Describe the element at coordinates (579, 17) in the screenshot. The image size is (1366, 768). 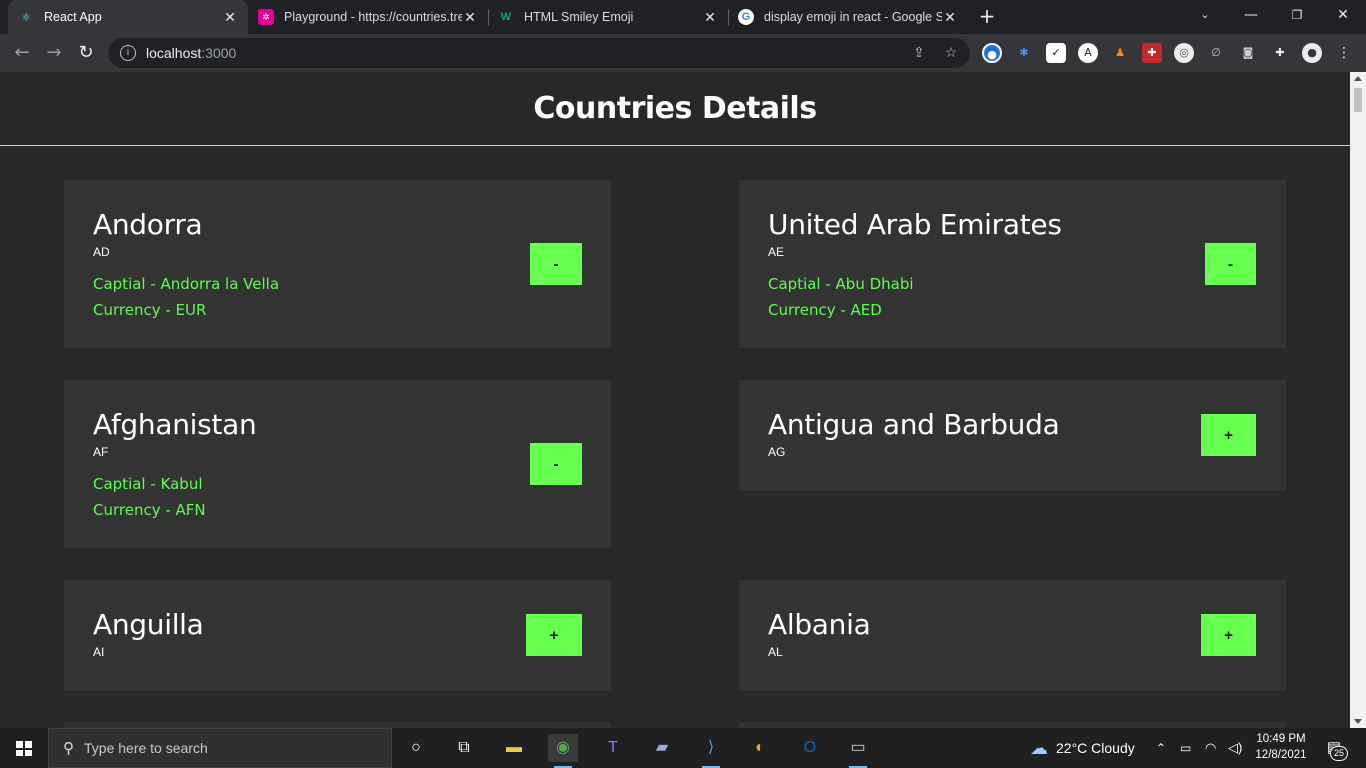
I see `tab-title: HTML Smiley Emoji` at that location.